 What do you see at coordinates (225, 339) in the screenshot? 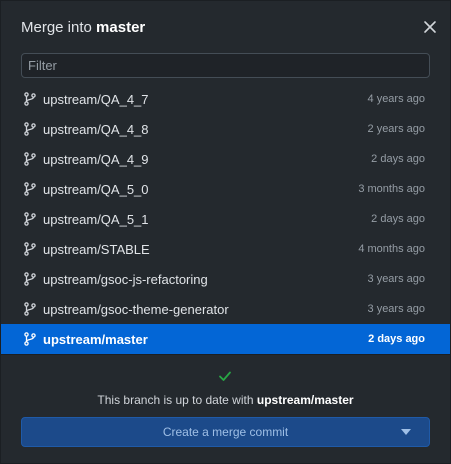
I see `branch-row: upstream/master 2 days ago` at bounding box center [225, 339].